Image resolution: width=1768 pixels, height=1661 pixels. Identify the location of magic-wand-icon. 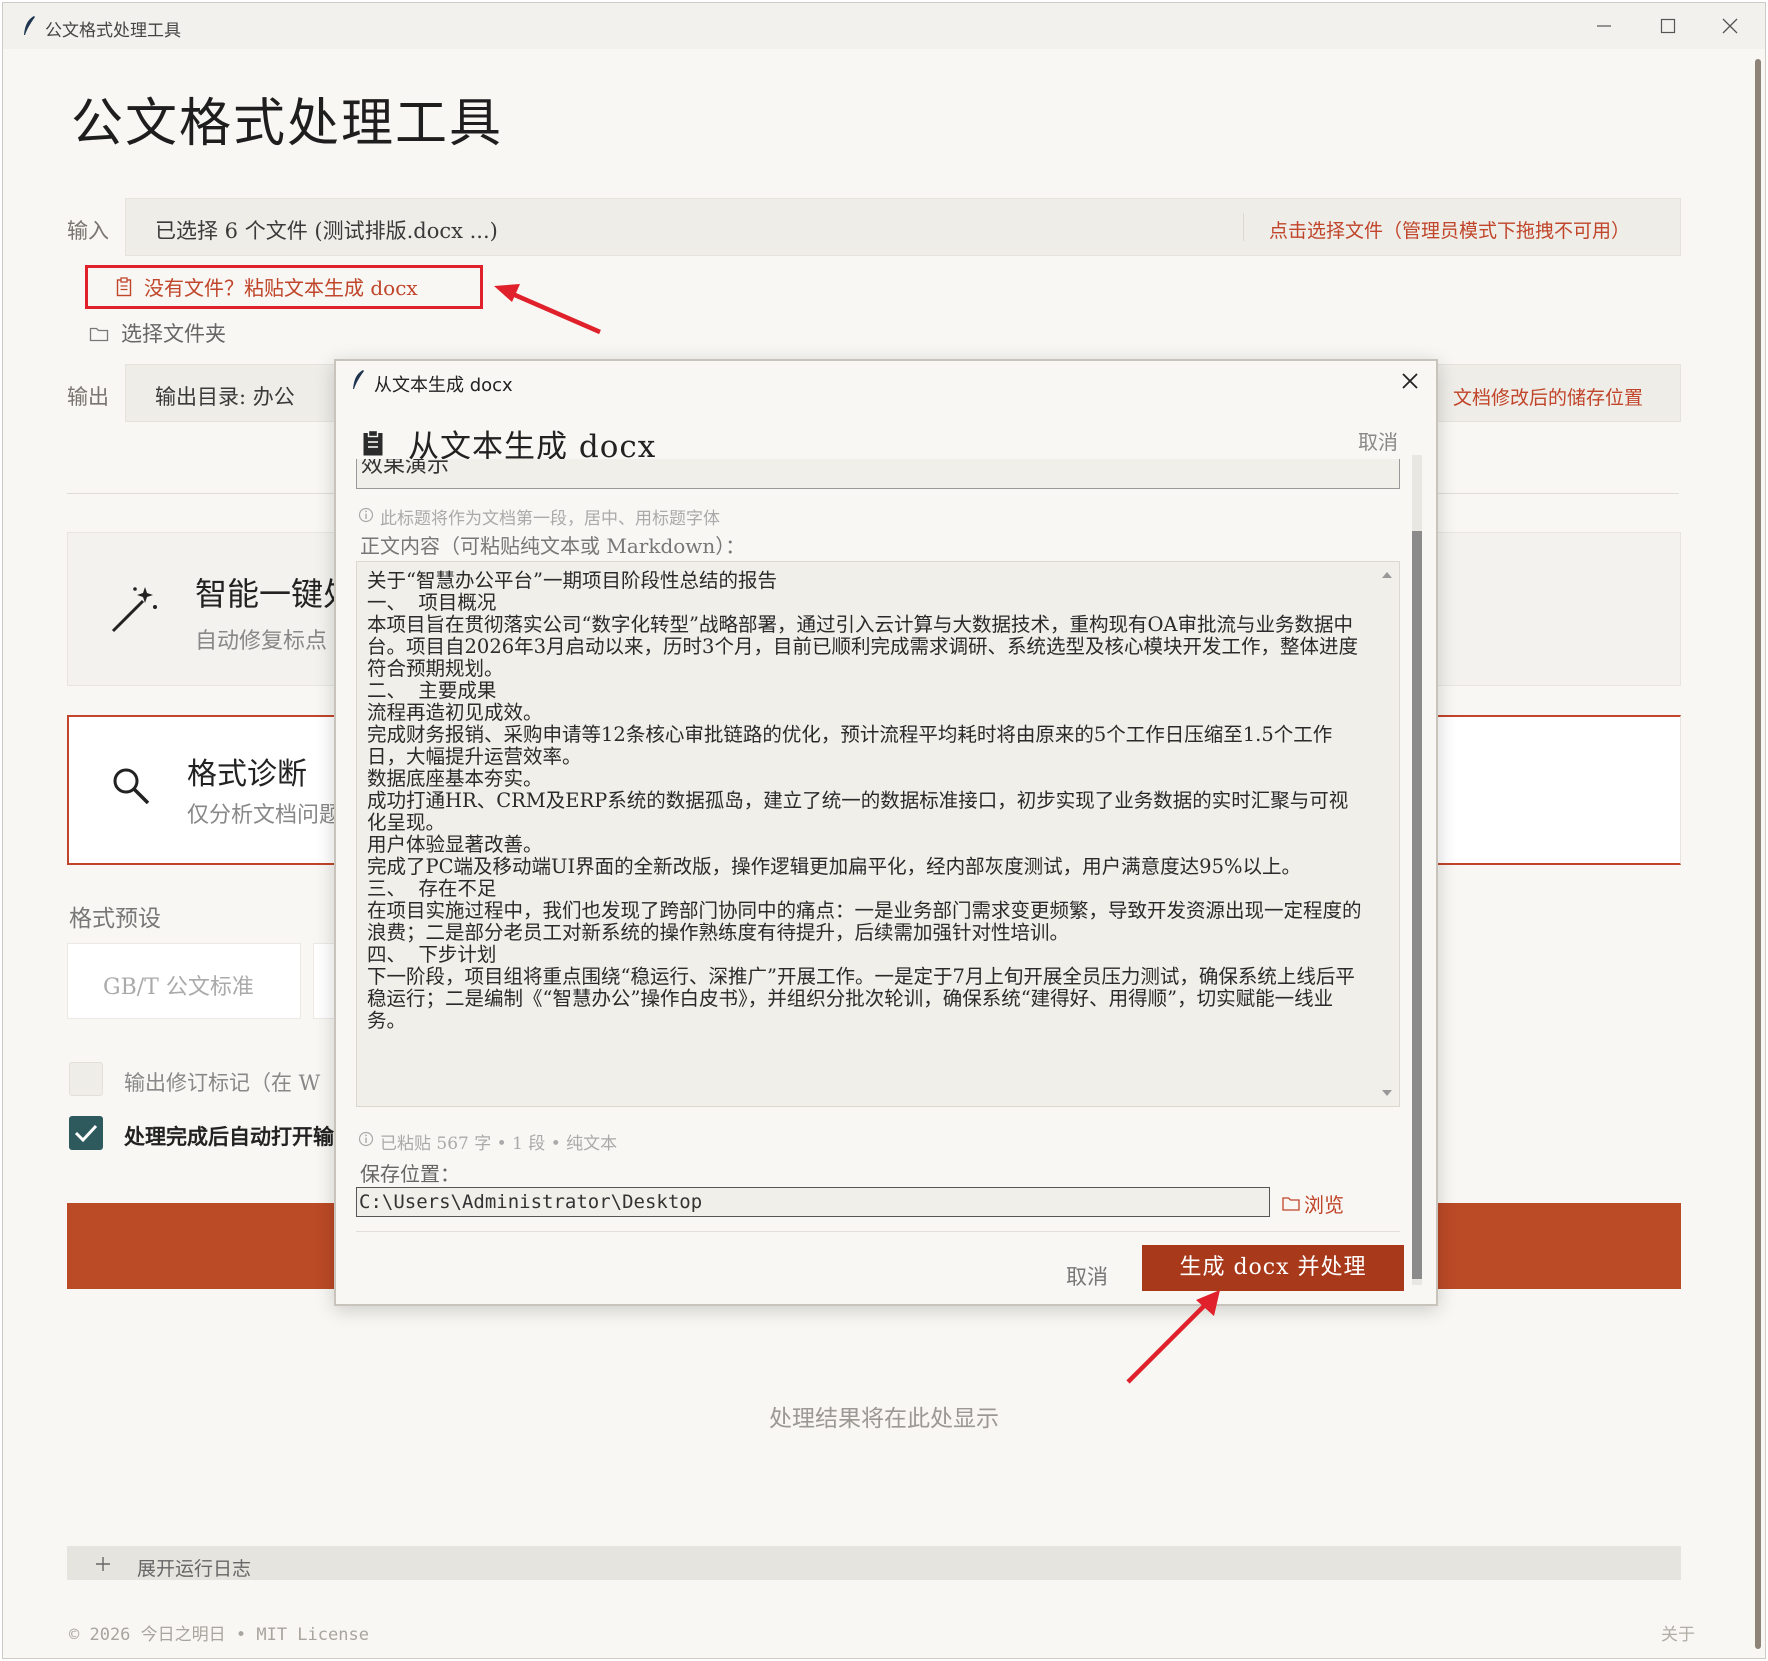
(134, 610).